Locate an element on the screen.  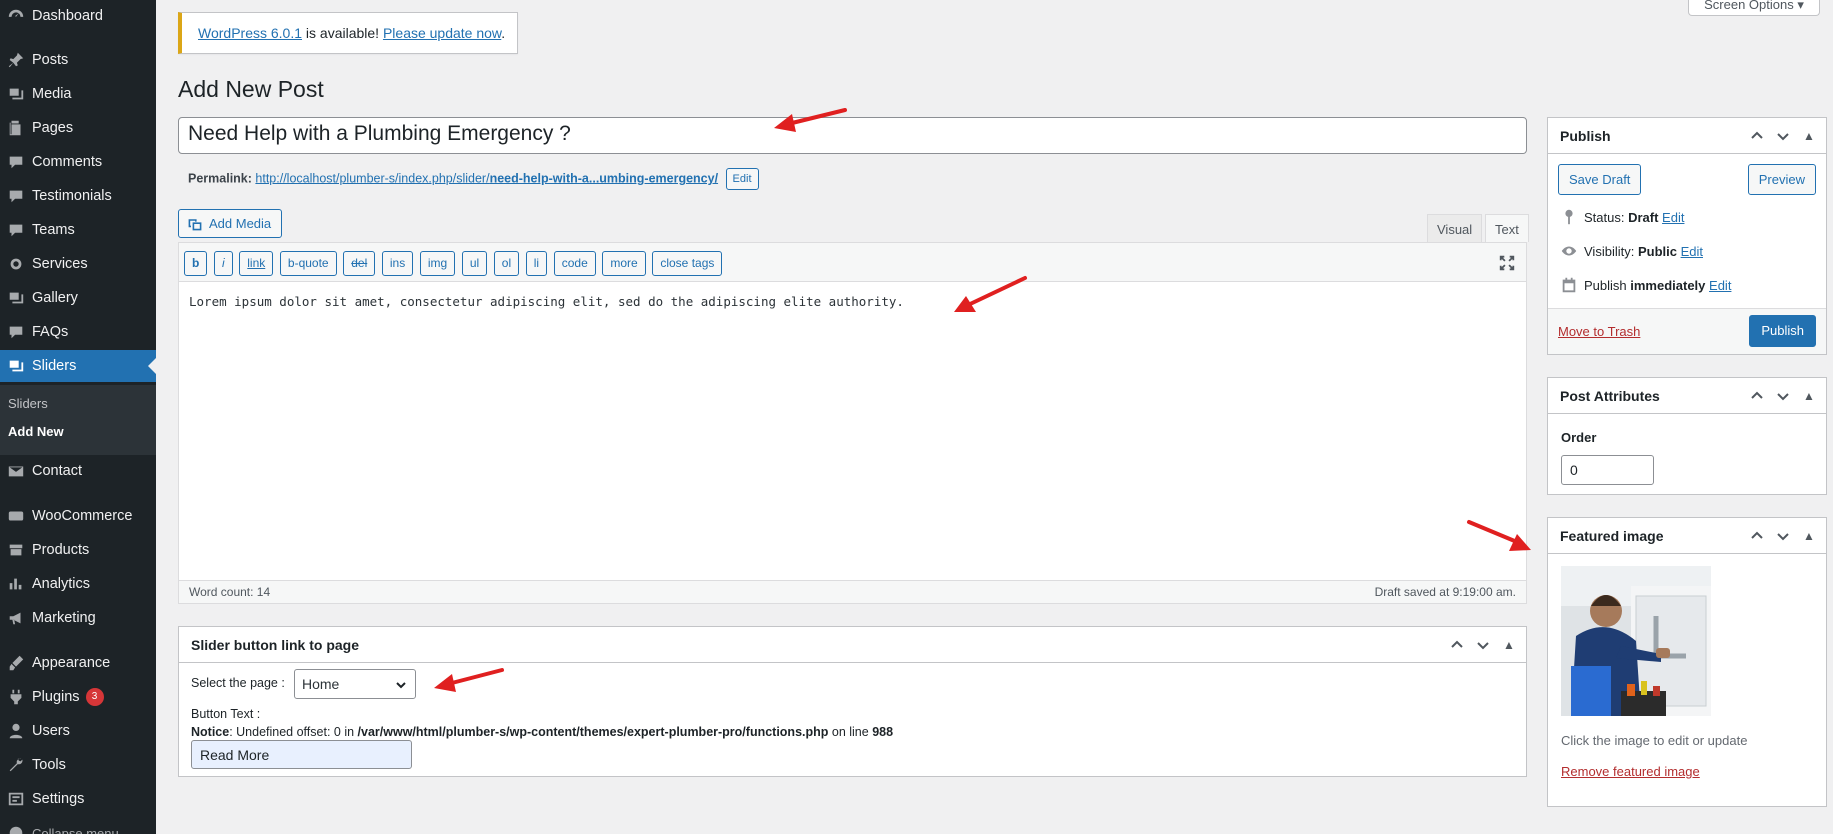
chevron-down-icon is located at coordinates (401, 686).